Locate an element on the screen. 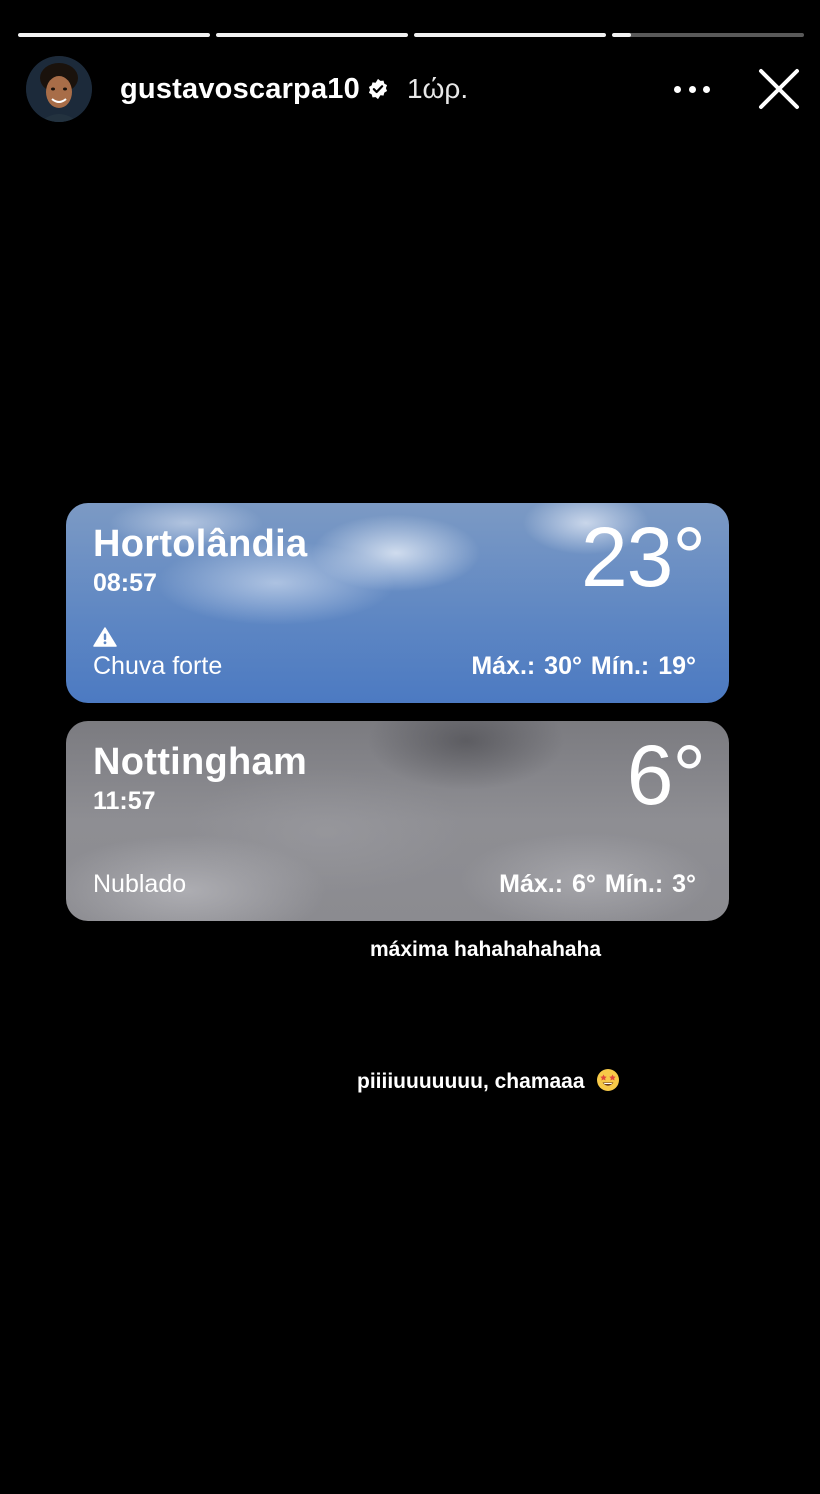  username: gustavoscarpa10 is located at coordinates (240, 89).